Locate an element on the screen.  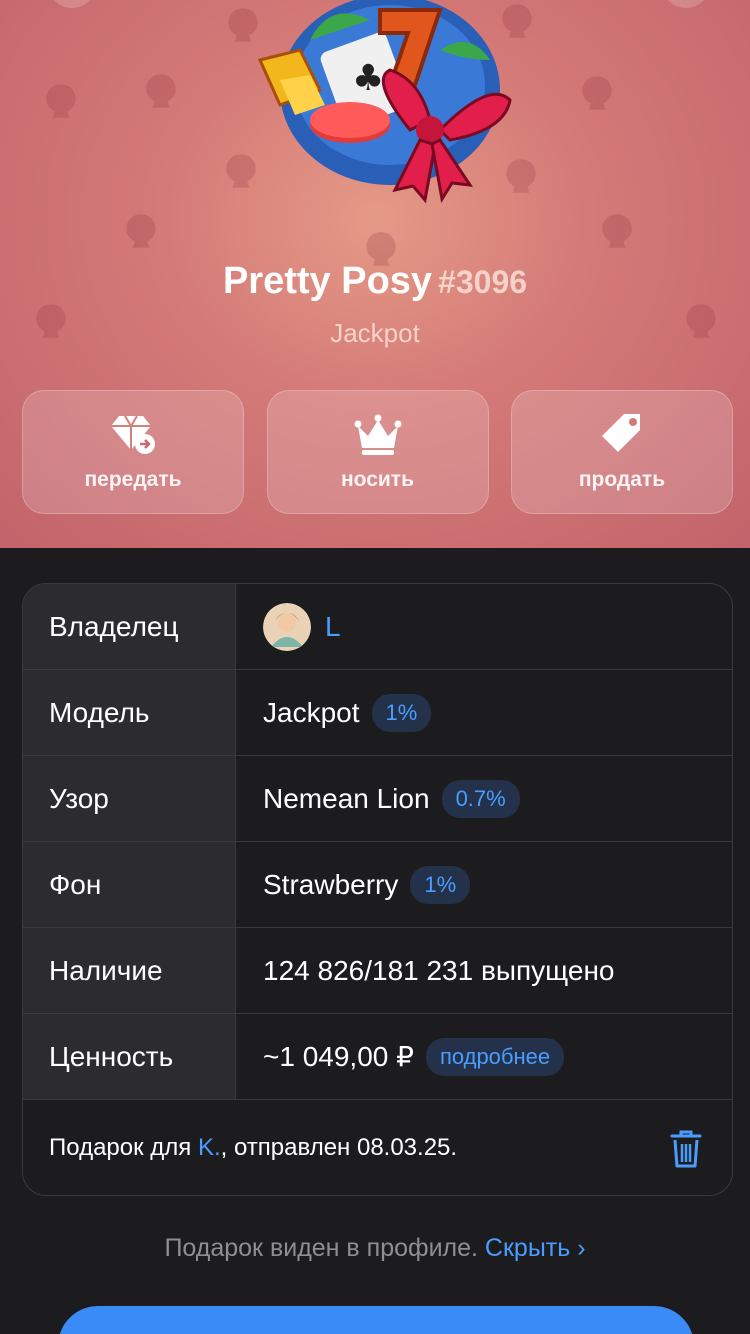
more-details-button: подробнее is located at coordinates (495, 1056).